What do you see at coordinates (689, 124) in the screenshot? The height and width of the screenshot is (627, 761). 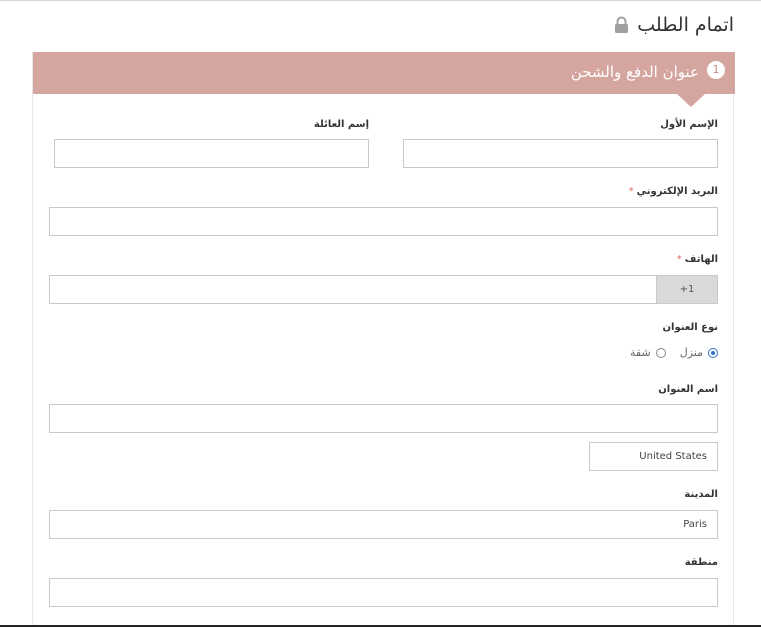 I see `first-name-label: الإسم الأول` at bounding box center [689, 124].